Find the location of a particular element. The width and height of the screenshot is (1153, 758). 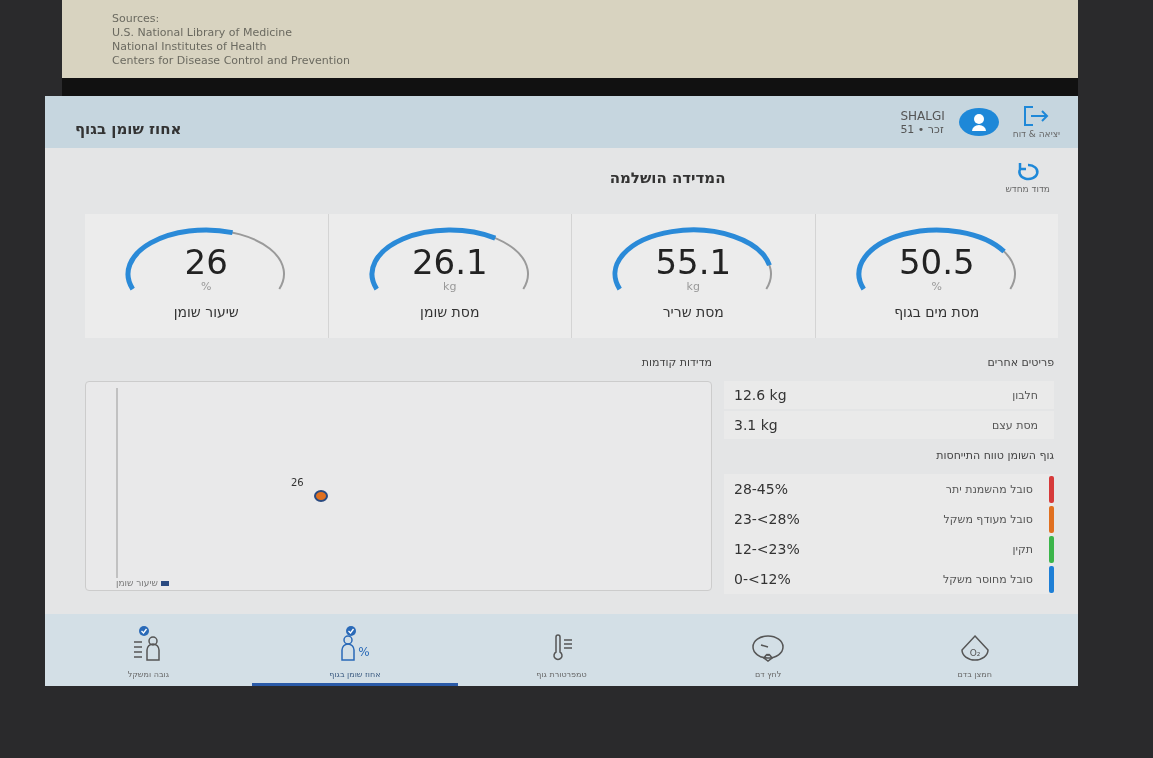

detail-value: 3.1 kg is located at coordinates (756, 425).